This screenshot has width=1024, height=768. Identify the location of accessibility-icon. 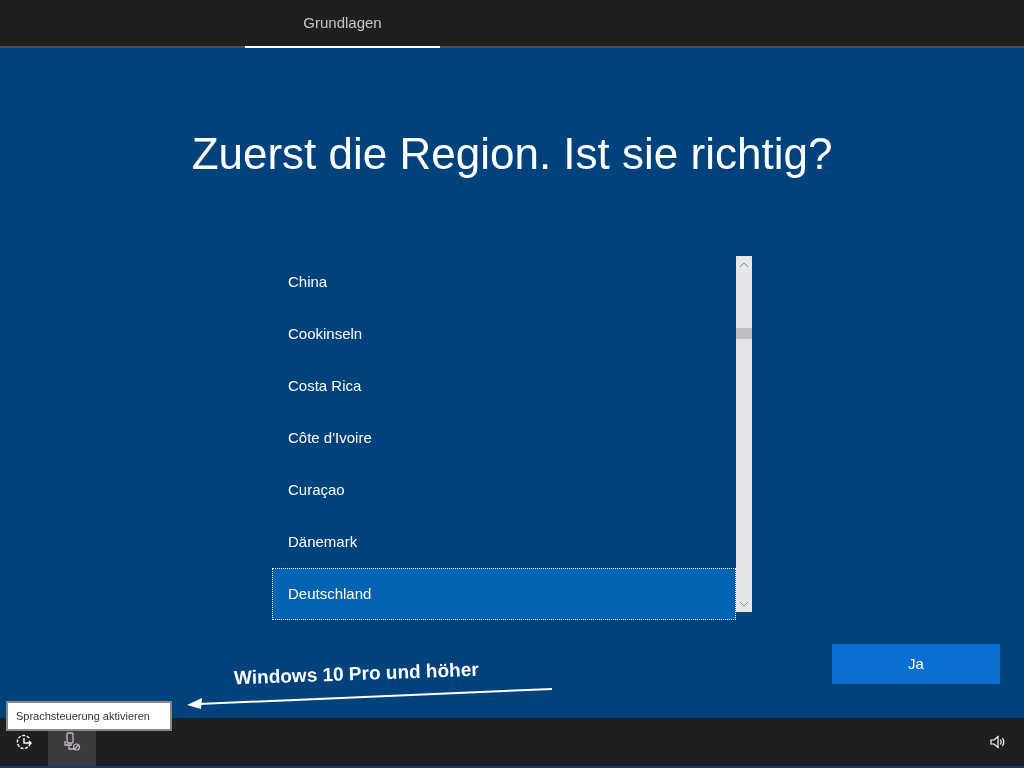
(24, 742).